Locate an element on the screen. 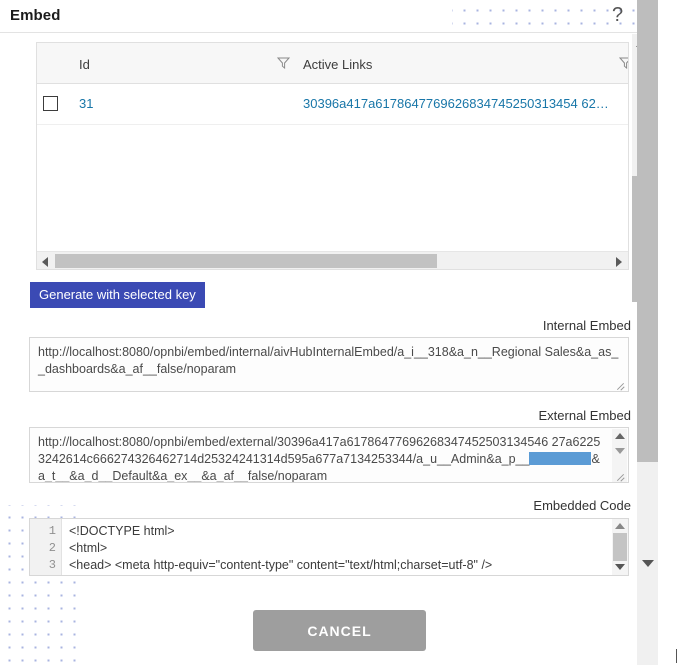  column-header-active-links: Active Links is located at coordinates (337, 64).